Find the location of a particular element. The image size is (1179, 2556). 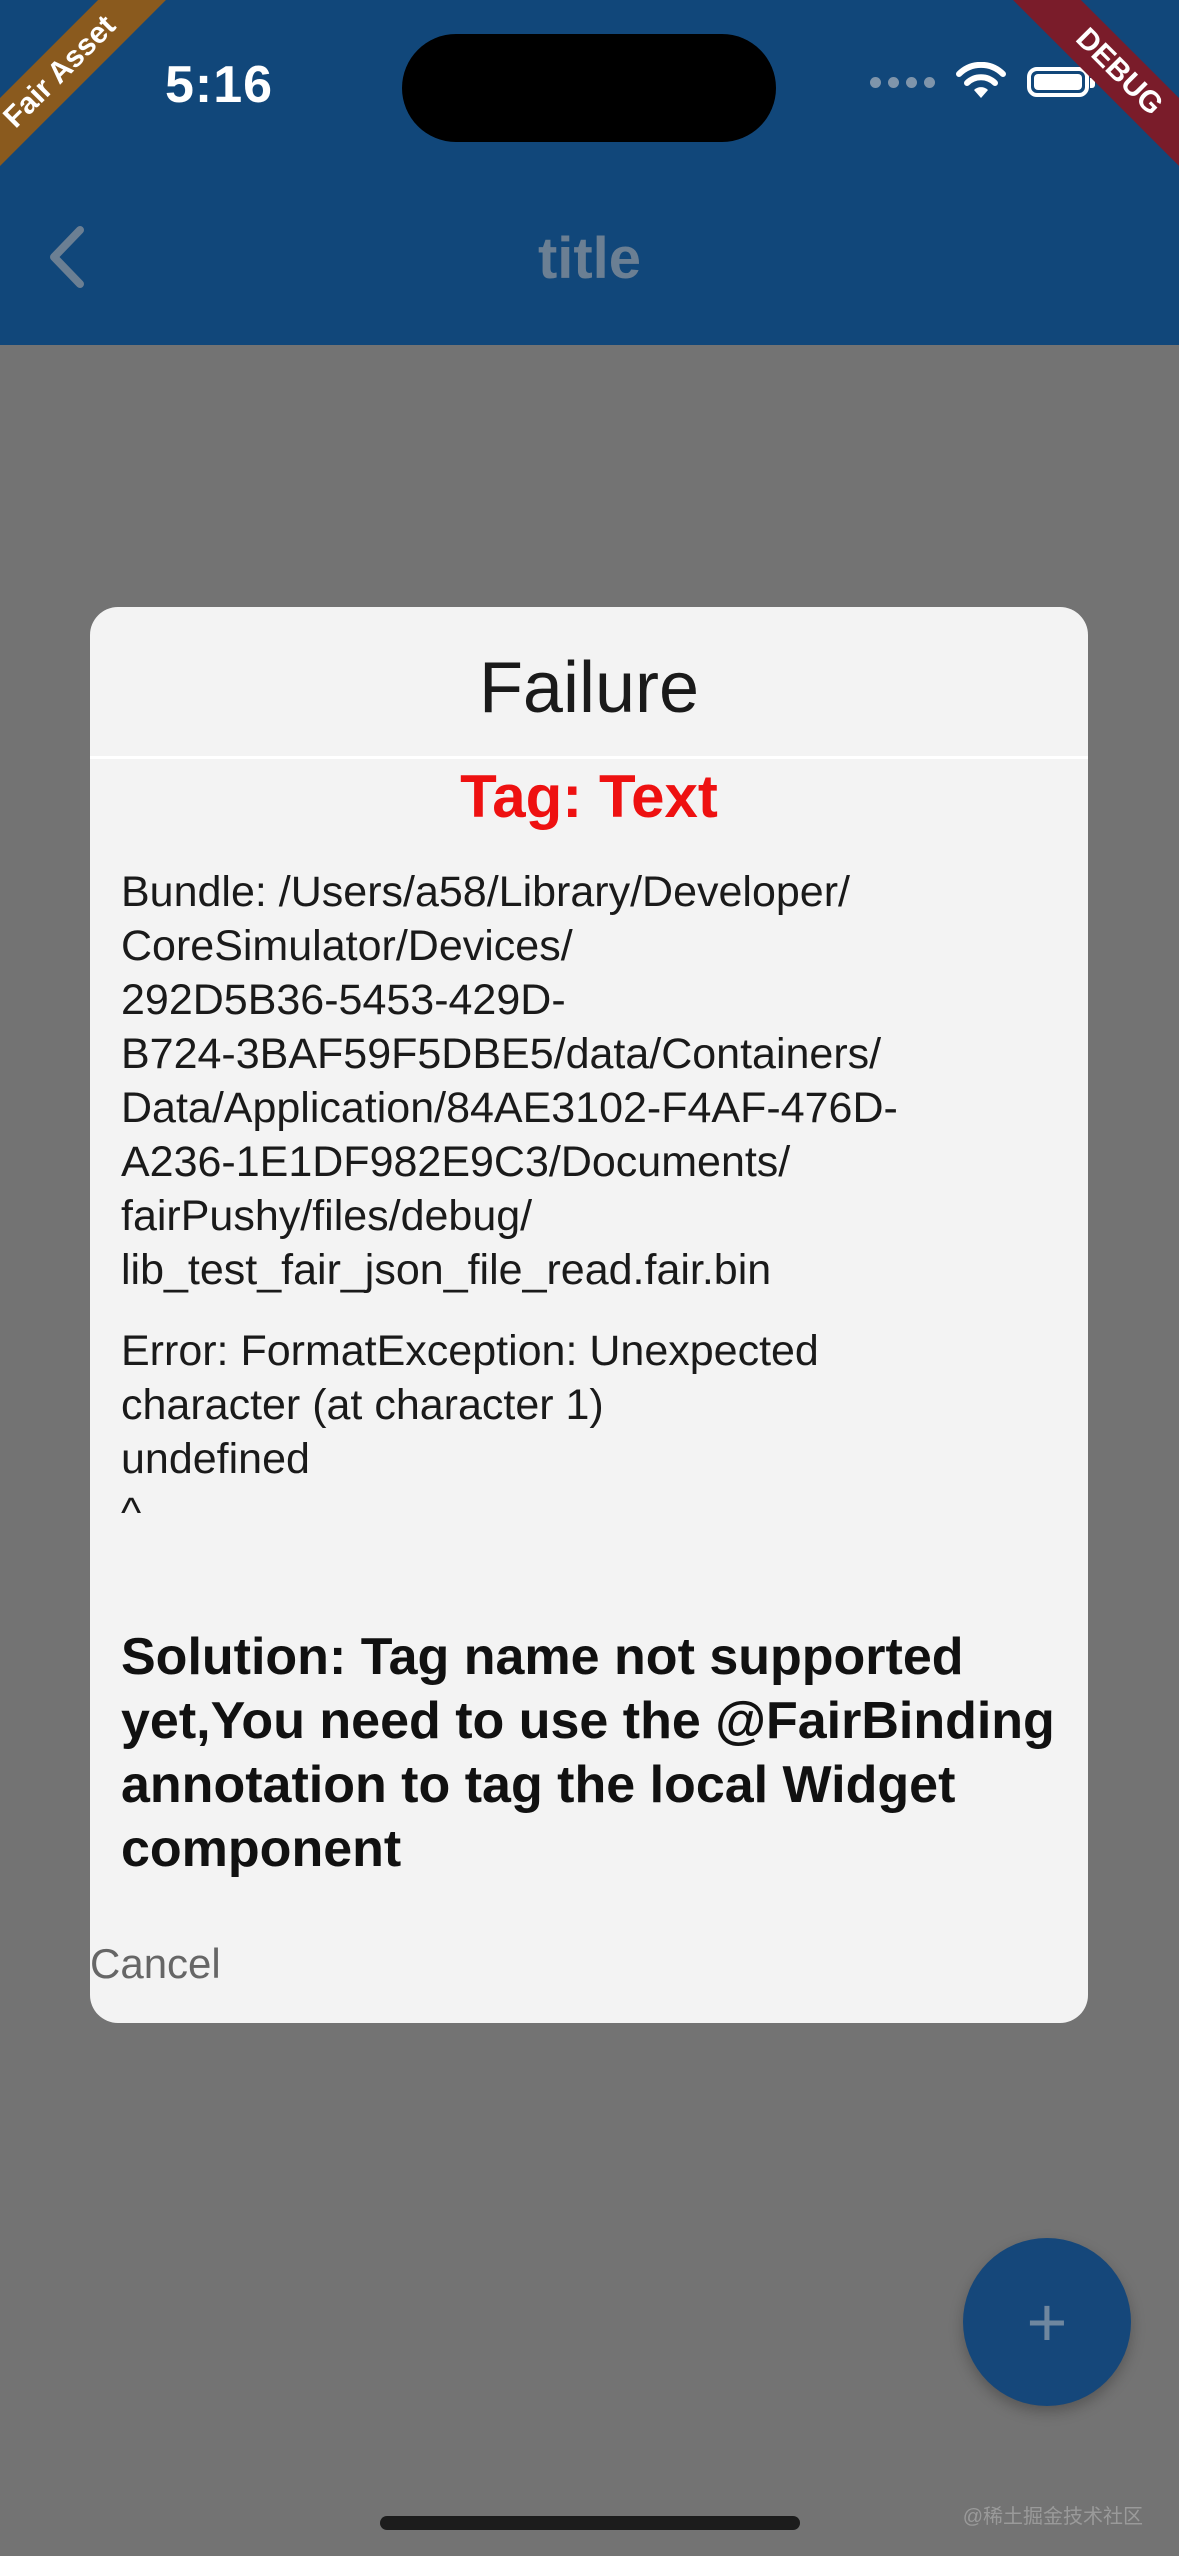

fair-asset-banner: Fair Asset is located at coordinates (92, 98).